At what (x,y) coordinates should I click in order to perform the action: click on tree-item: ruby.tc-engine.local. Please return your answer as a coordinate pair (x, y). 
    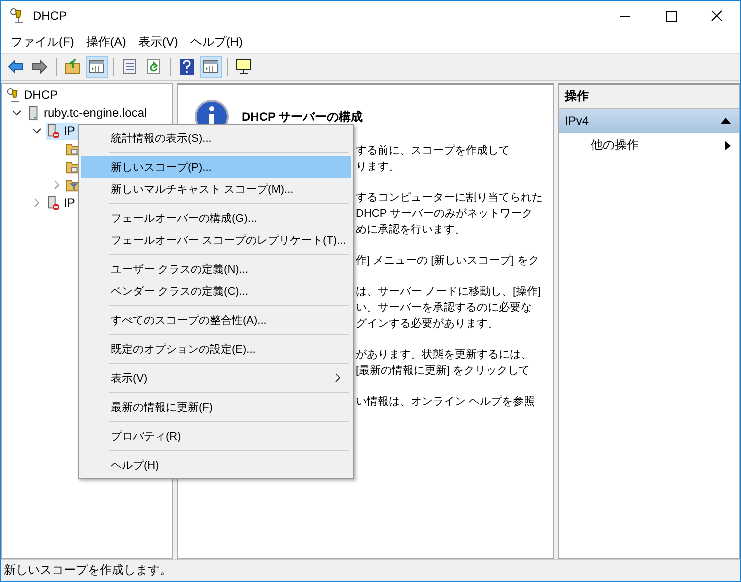
    Looking at the image, I should click on (88, 113).